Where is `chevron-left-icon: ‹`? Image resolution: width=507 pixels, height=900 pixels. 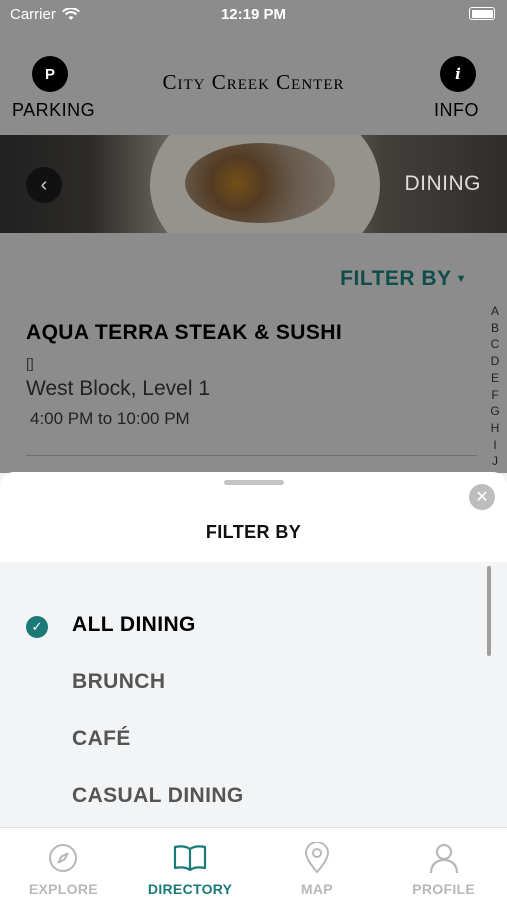 chevron-left-icon: ‹ is located at coordinates (44, 184).